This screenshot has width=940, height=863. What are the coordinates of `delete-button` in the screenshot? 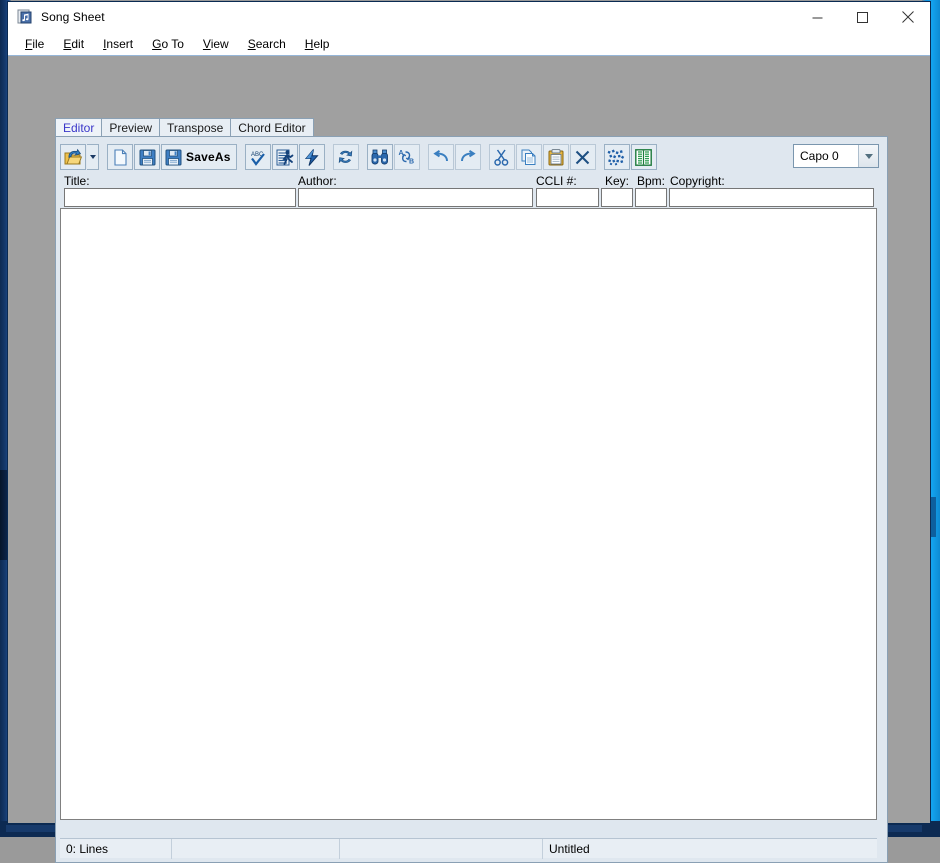 It's located at (582, 157).